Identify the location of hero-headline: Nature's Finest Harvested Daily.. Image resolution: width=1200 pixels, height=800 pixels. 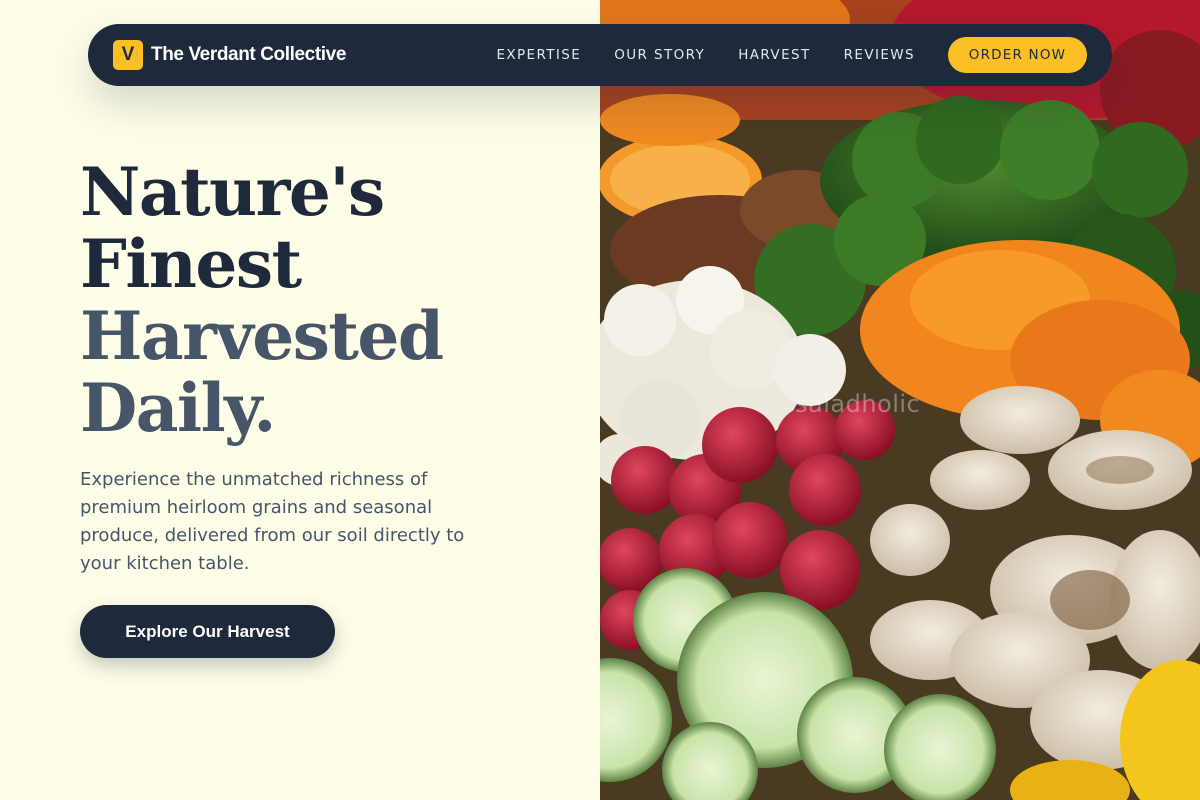
(262, 300).